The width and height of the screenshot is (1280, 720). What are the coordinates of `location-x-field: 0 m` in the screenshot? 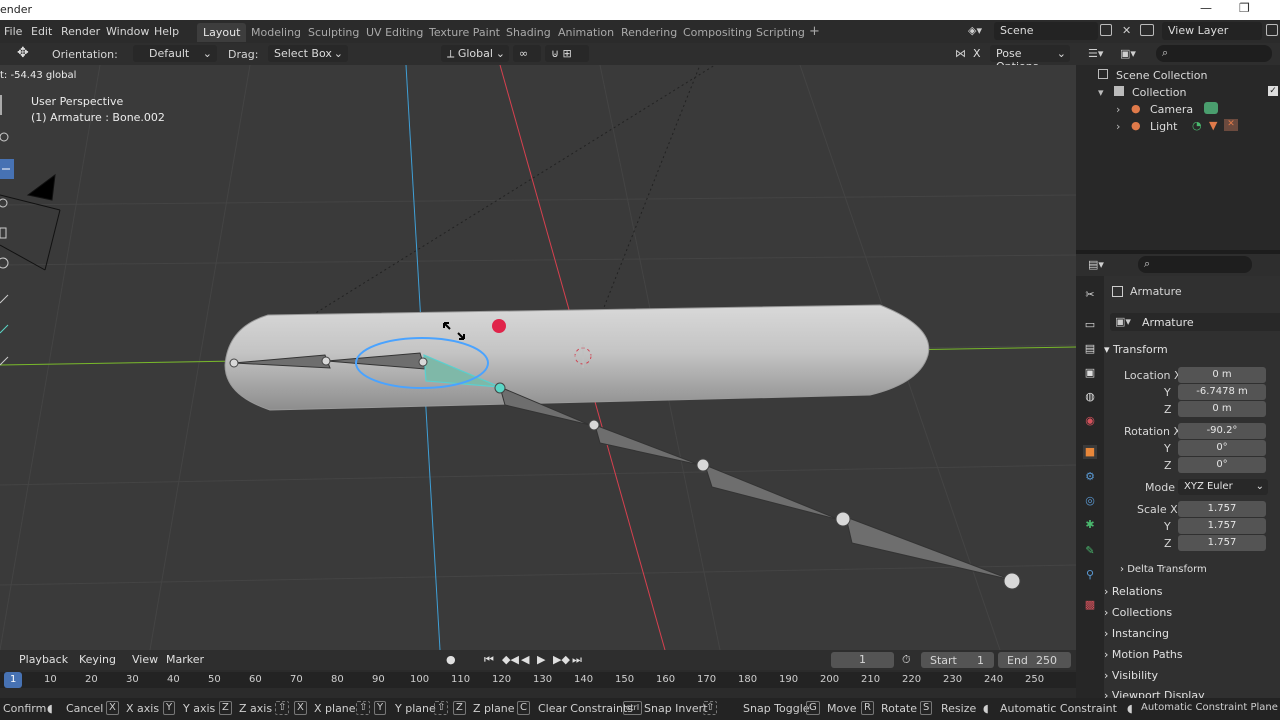 It's located at (1222, 375).